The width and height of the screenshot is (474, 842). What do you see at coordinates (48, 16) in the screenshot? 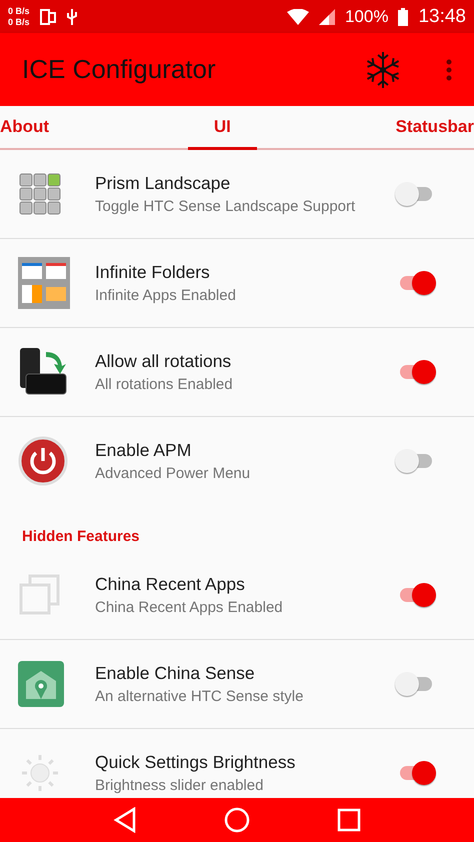
I see `devices-icon` at bounding box center [48, 16].